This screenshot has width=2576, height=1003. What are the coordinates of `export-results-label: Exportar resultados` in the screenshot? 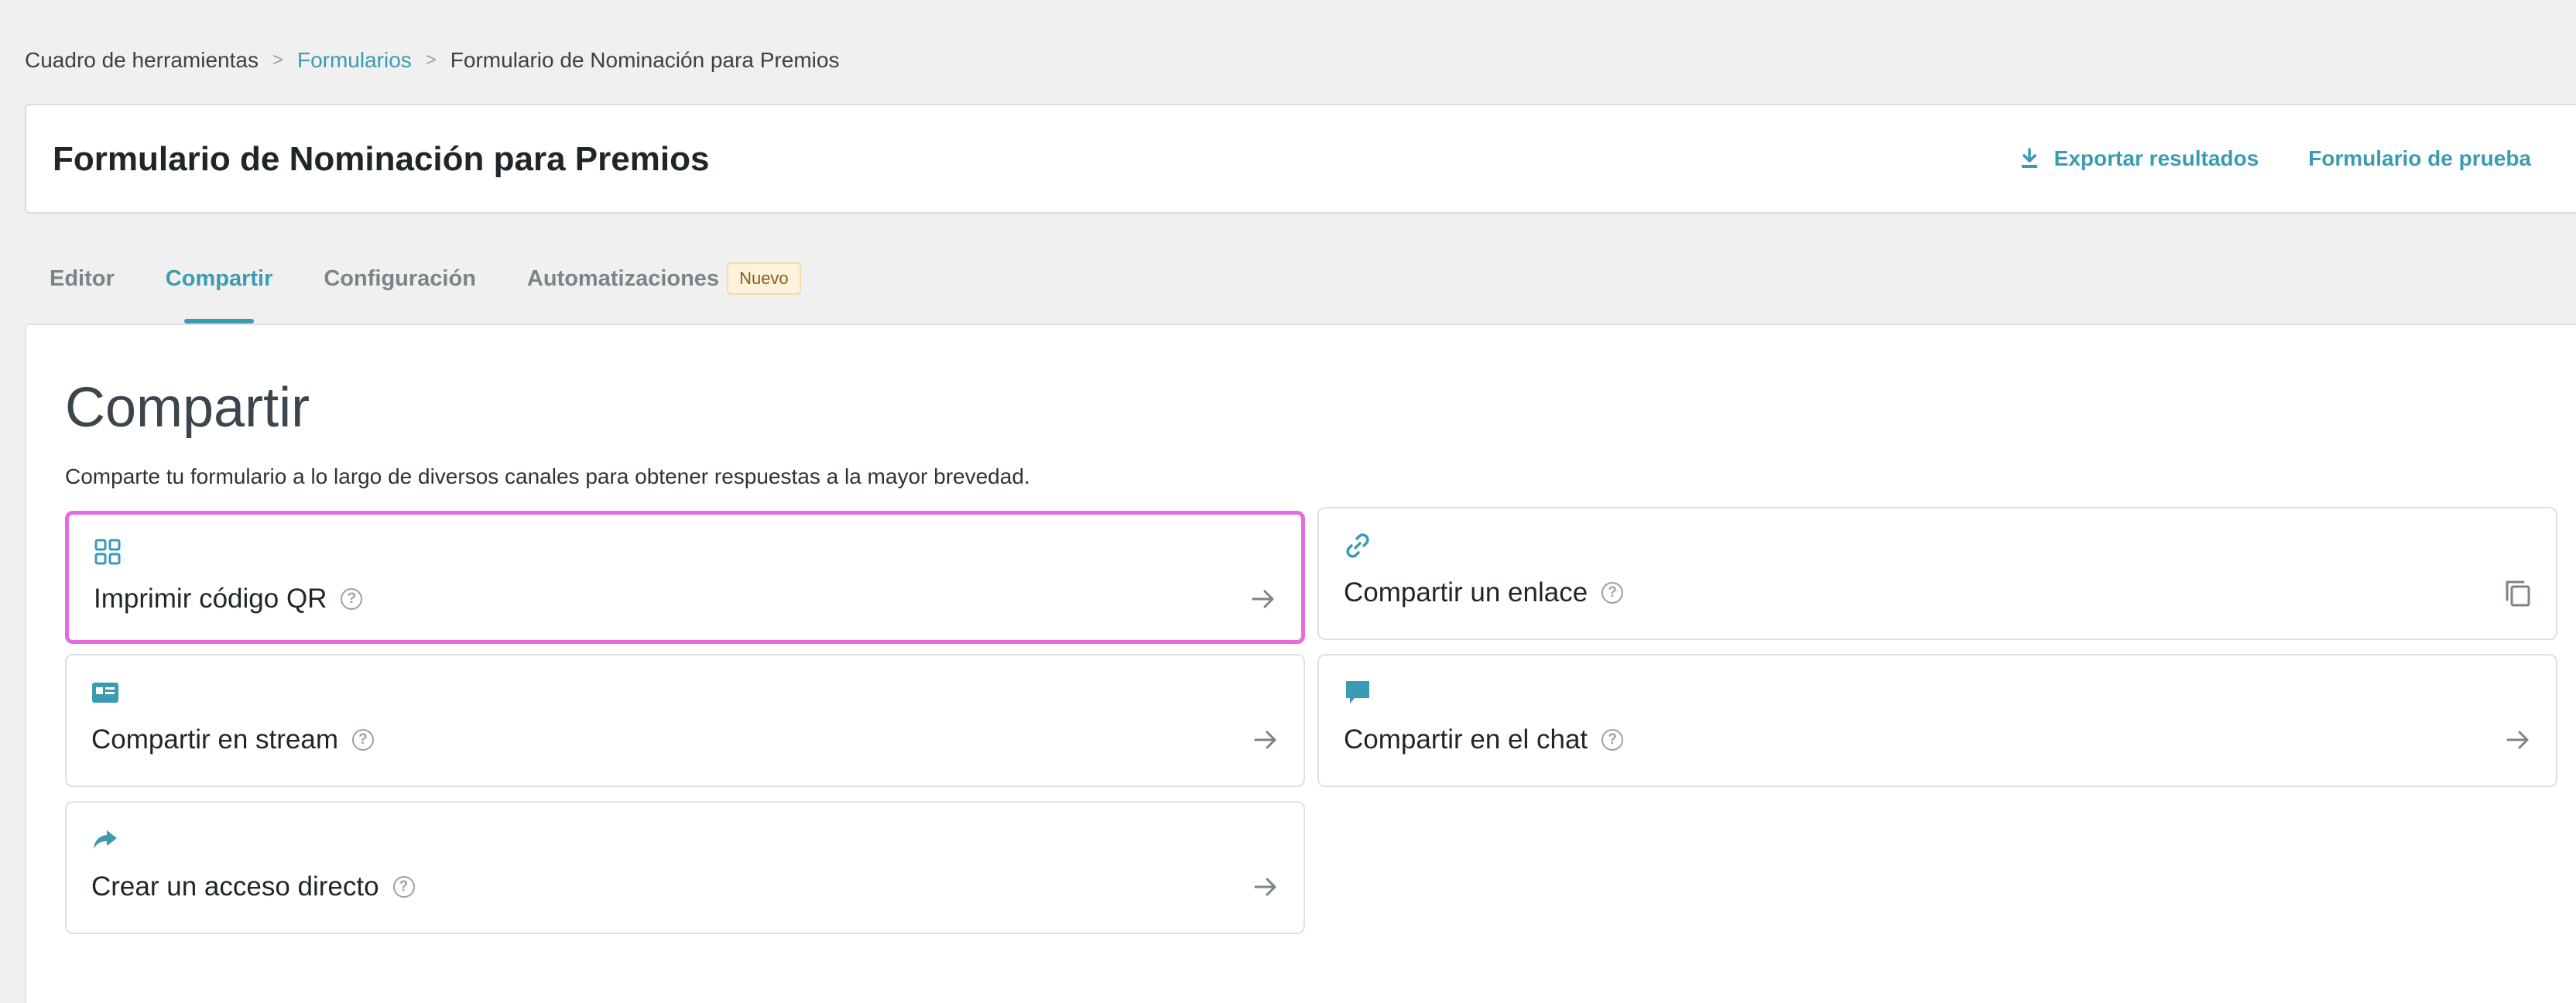 It's located at (2157, 158).